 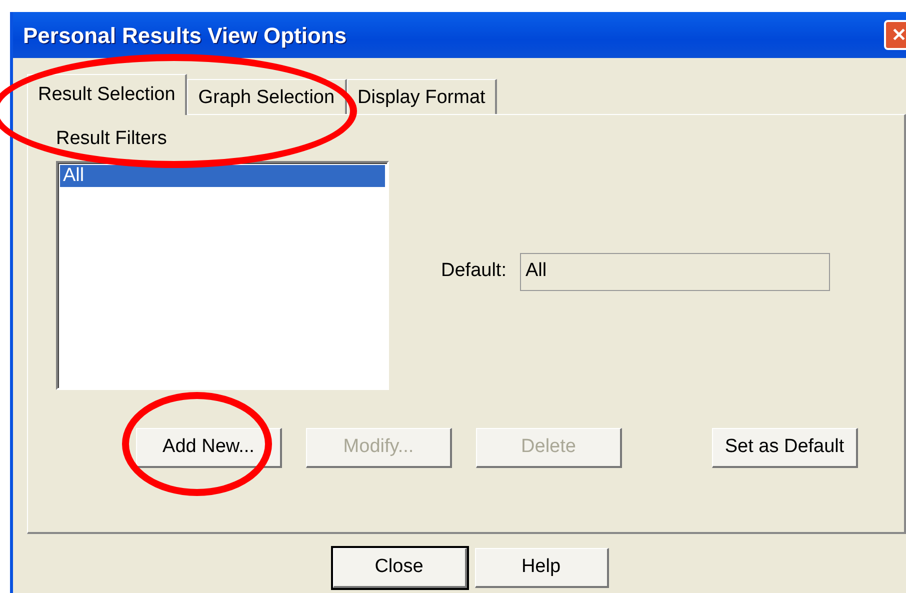 What do you see at coordinates (541, 568) in the screenshot?
I see `dialog-button: Help` at bounding box center [541, 568].